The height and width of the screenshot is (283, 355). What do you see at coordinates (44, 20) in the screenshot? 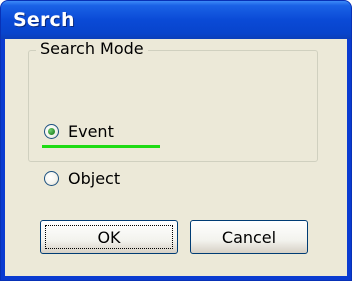
I see `window-title: Serch` at bounding box center [44, 20].